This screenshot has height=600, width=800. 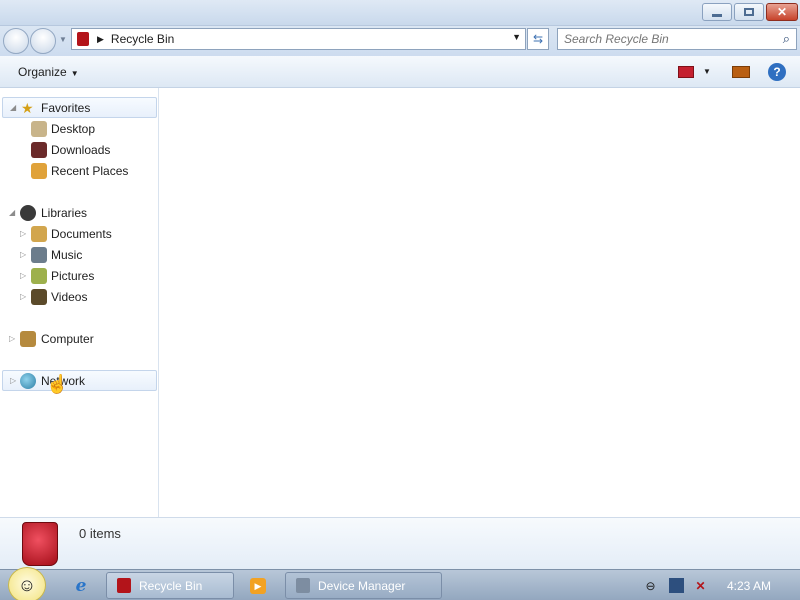 I want to click on volume-muted-icon: ✕, so click(x=700, y=585).